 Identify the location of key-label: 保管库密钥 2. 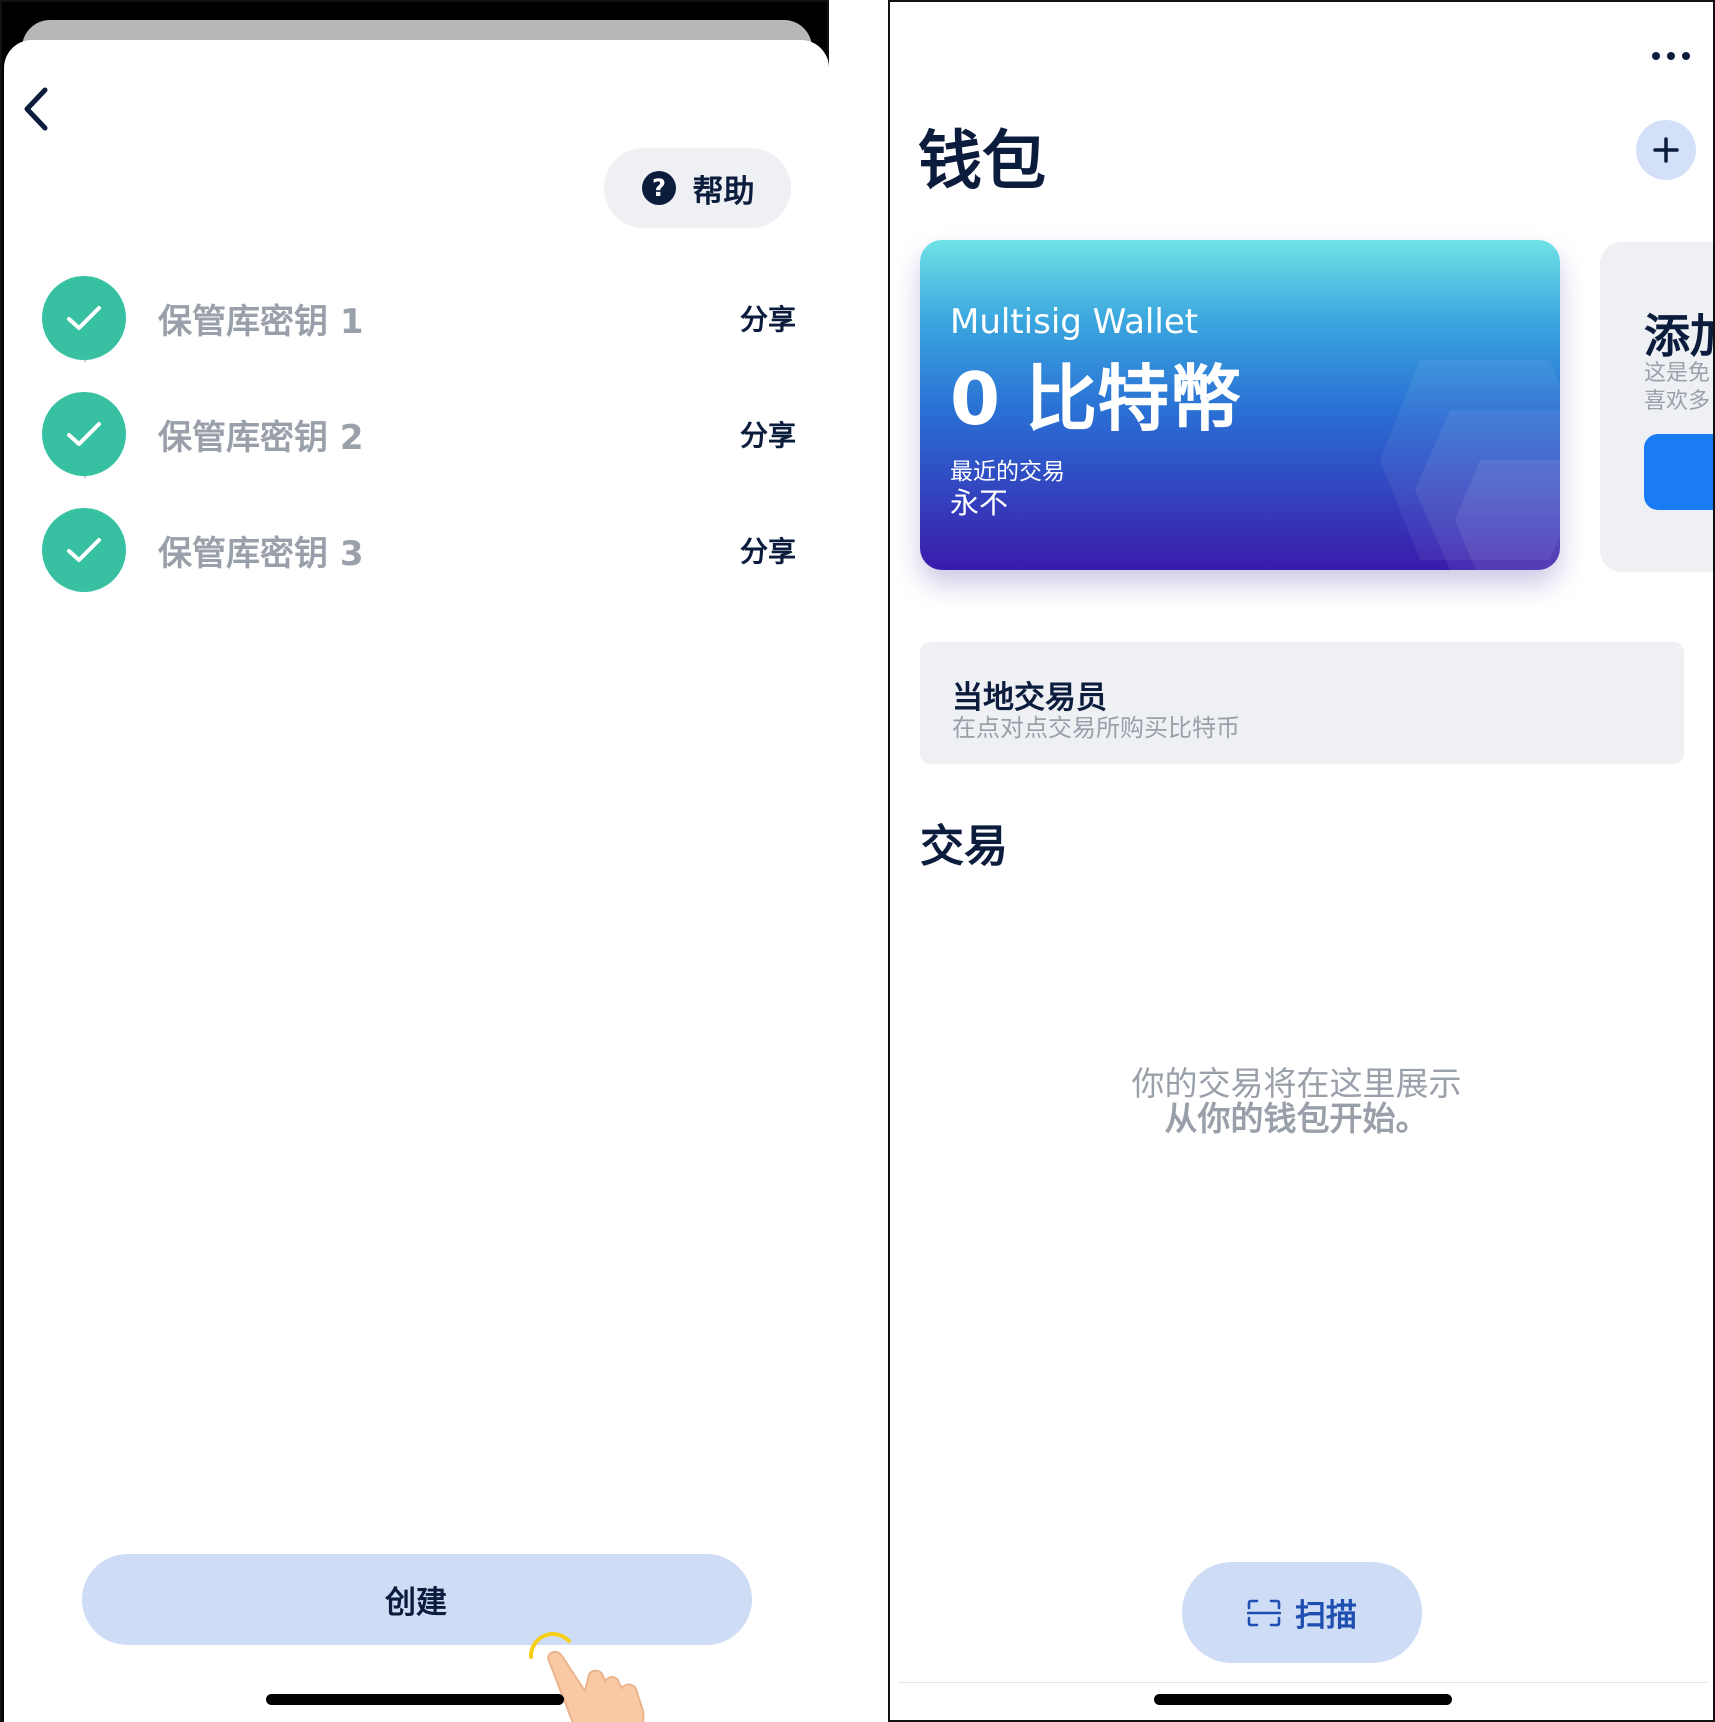
(261, 437).